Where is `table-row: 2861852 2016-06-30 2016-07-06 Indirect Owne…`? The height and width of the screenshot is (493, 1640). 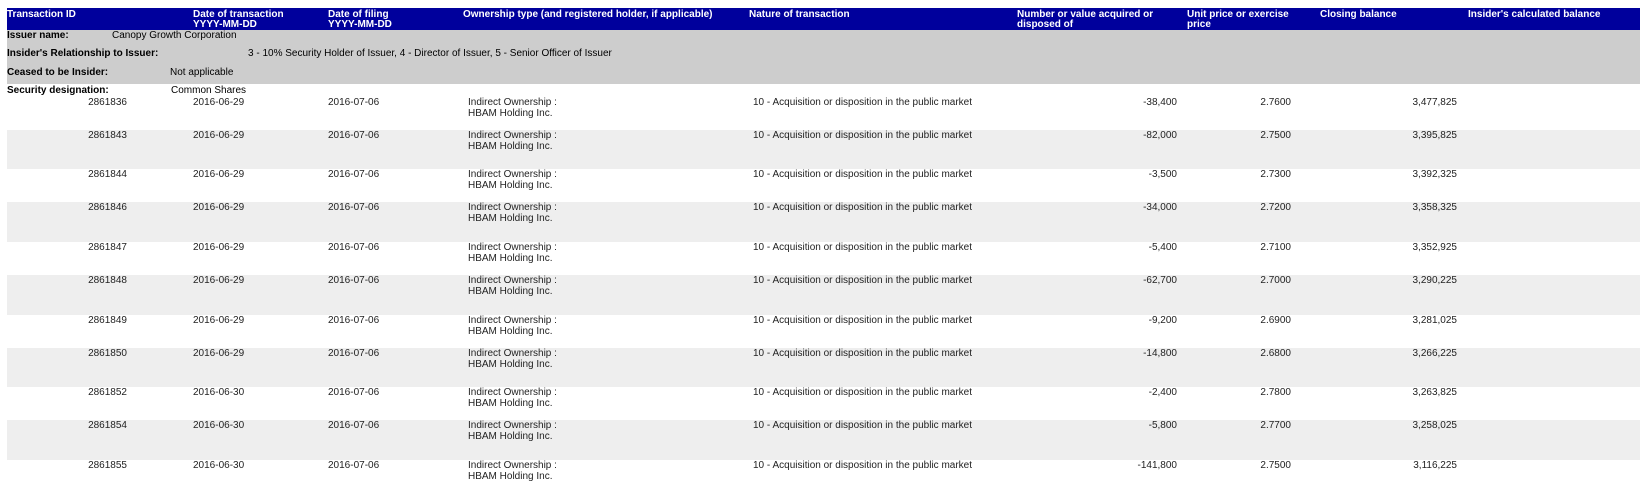
table-row: 2861852 2016-06-30 2016-07-06 Indirect Owne… is located at coordinates (823, 403).